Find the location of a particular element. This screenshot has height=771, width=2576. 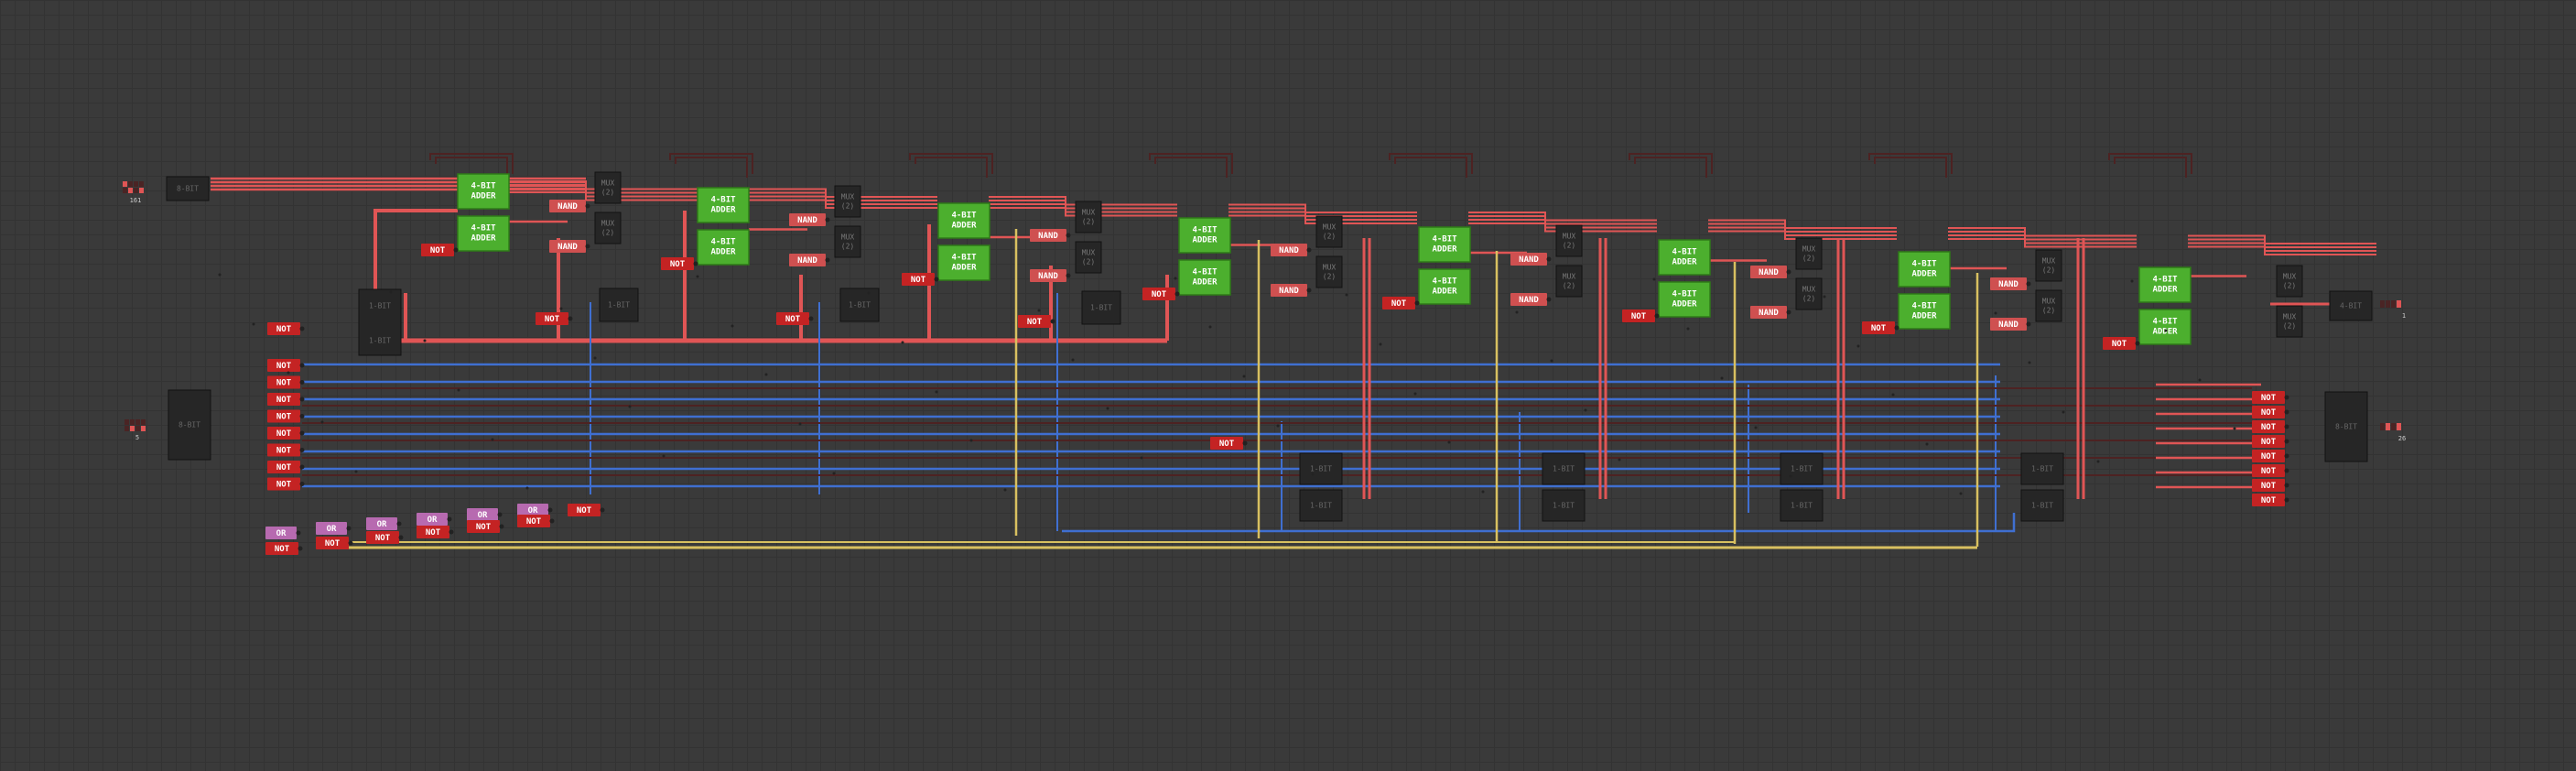

or-gate-5: OR is located at coordinates (535, 510).